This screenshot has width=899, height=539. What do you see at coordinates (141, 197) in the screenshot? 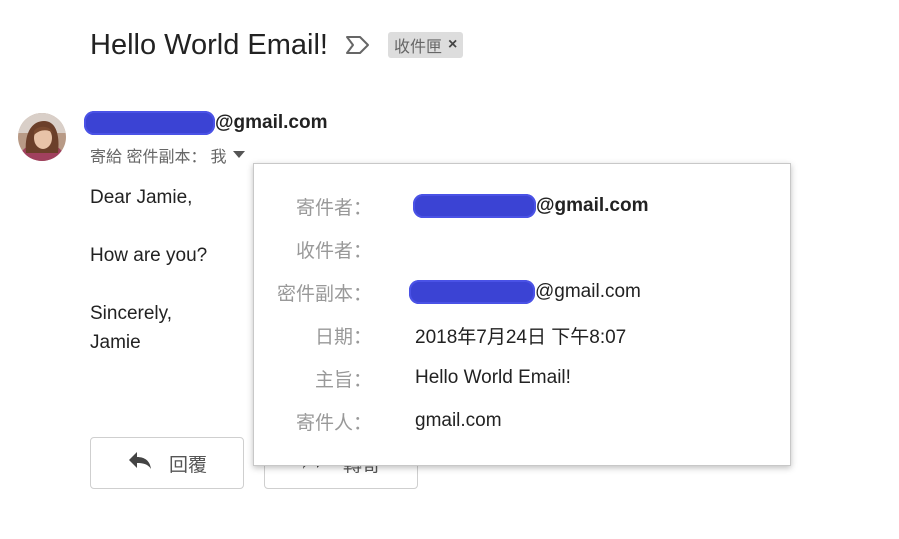
I see `body-line: Dear Jamie,` at bounding box center [141, 197].